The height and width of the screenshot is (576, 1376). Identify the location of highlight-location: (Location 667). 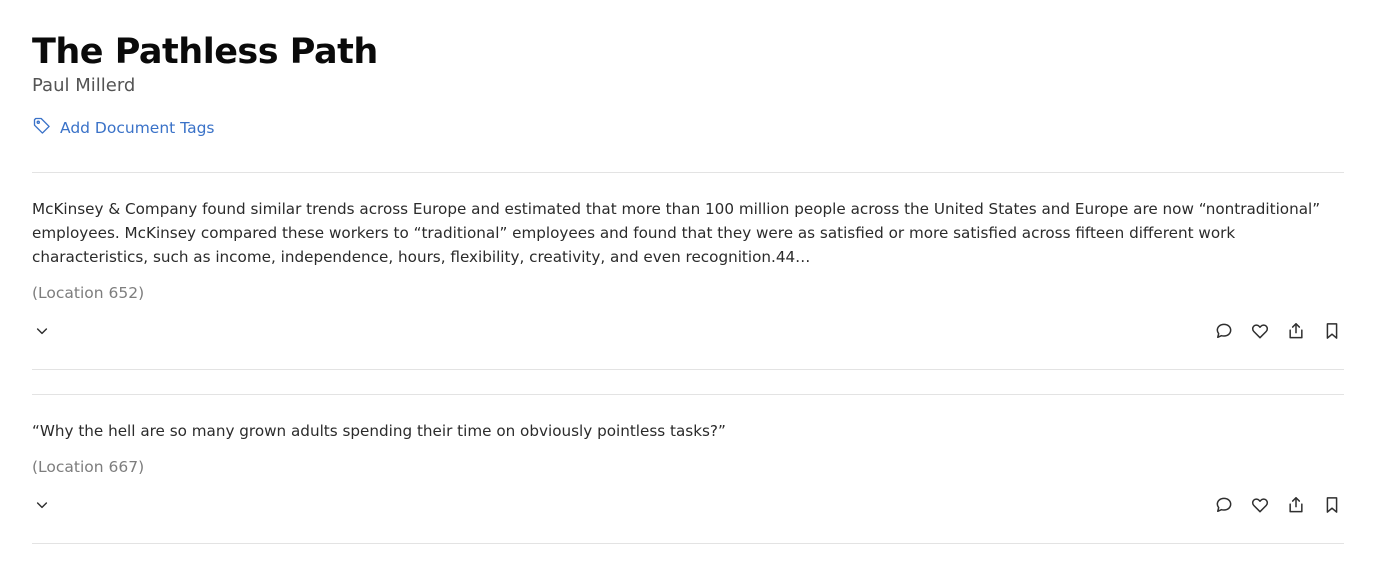
(88, 467).